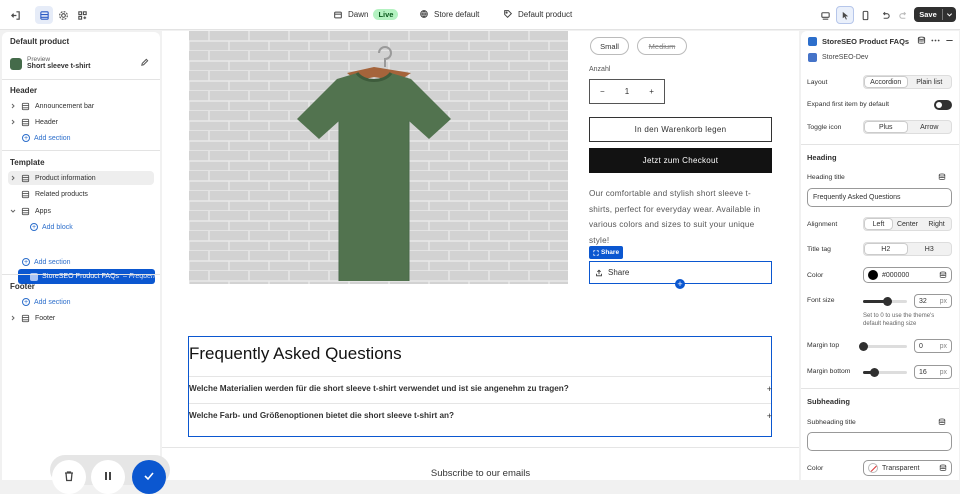 The image size is (960, 494). I want to click on delete-trash-icon, so click(69, 477).